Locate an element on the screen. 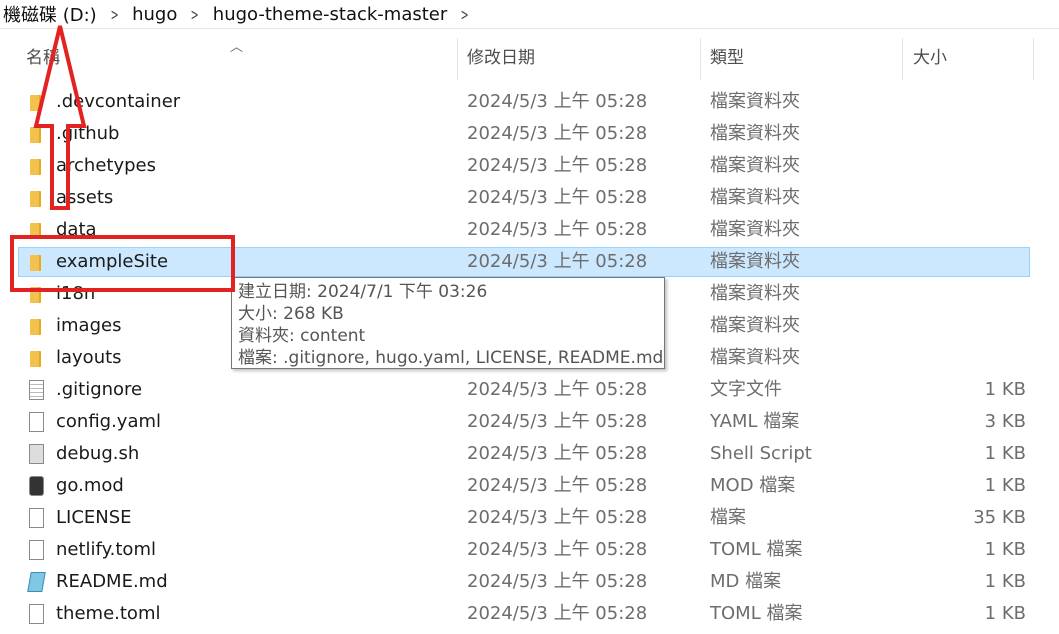  annotation-arrow-icon is located at coordinates (60, 117).